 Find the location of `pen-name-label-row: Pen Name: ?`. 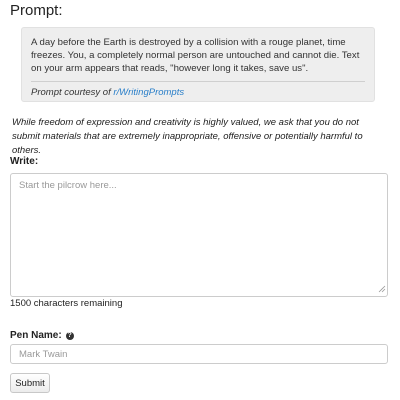

pen-name-label-row: Pen Name: ? is located at coordinates (42, 335).